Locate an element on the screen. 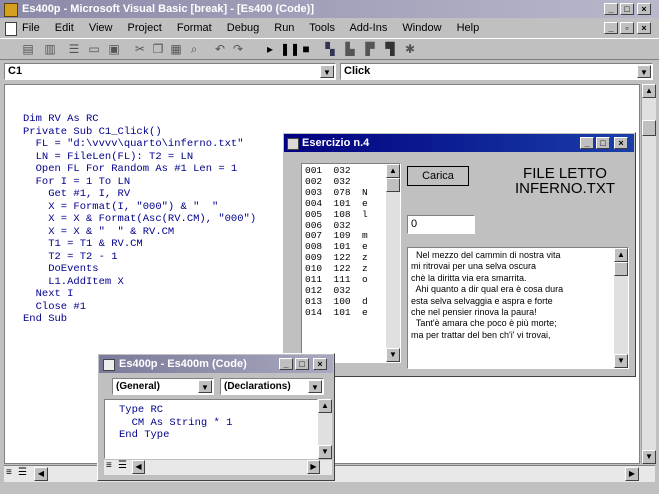  file-heading-line2: INFERNO.TXT is located at coordinates (565, 188).